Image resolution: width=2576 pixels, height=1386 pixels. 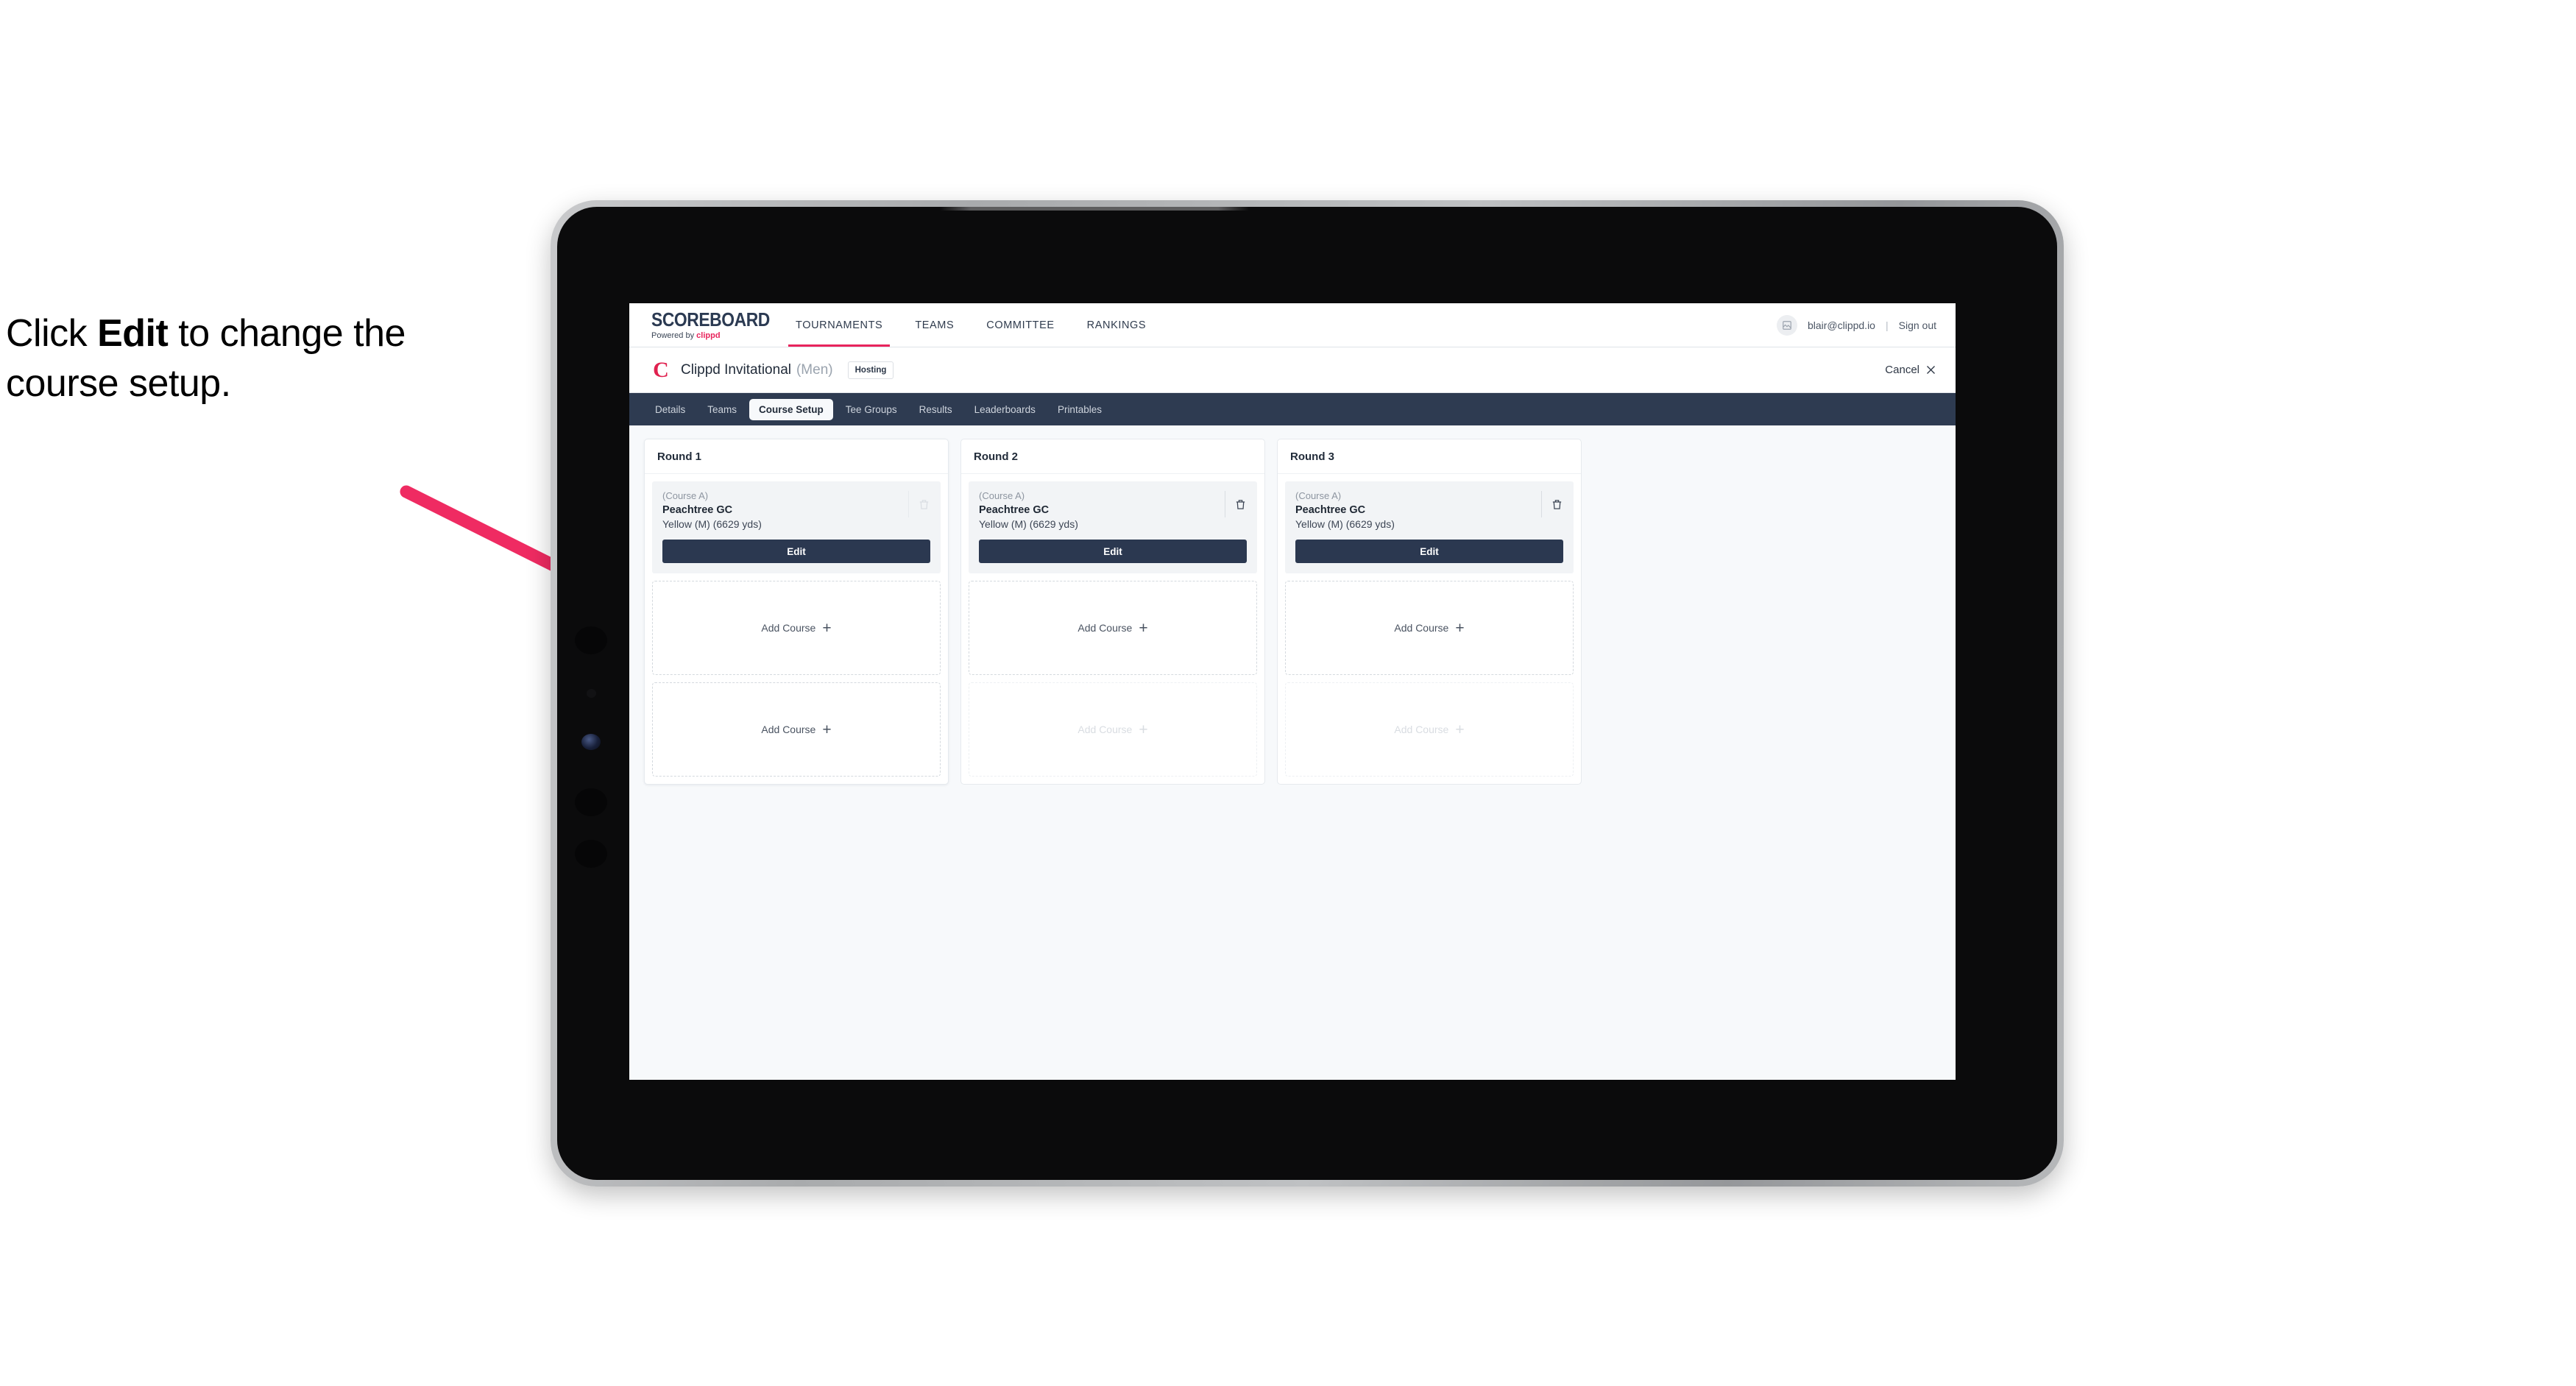 I want to click on brand-logo: SCOREBOARD Powered by clippd, so click(x=710, y=324).